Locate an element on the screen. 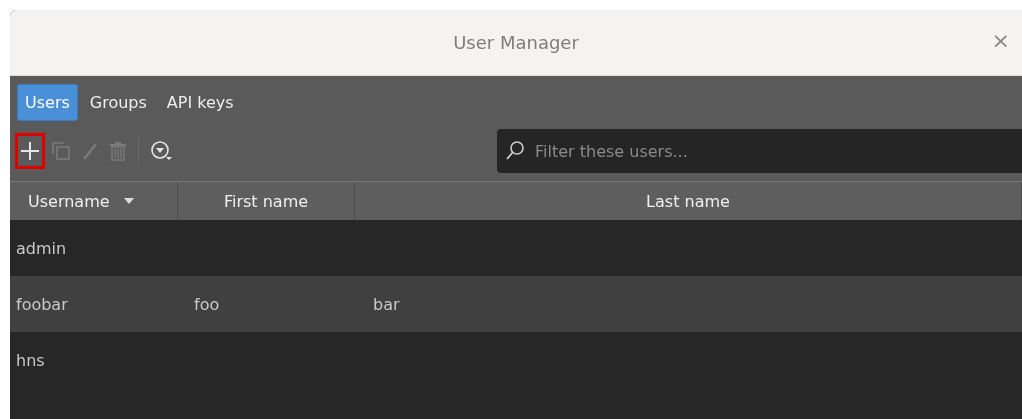 The width and height of the screenshot is (1022, 419). table-row: hns is located at coordinates (516, 360).